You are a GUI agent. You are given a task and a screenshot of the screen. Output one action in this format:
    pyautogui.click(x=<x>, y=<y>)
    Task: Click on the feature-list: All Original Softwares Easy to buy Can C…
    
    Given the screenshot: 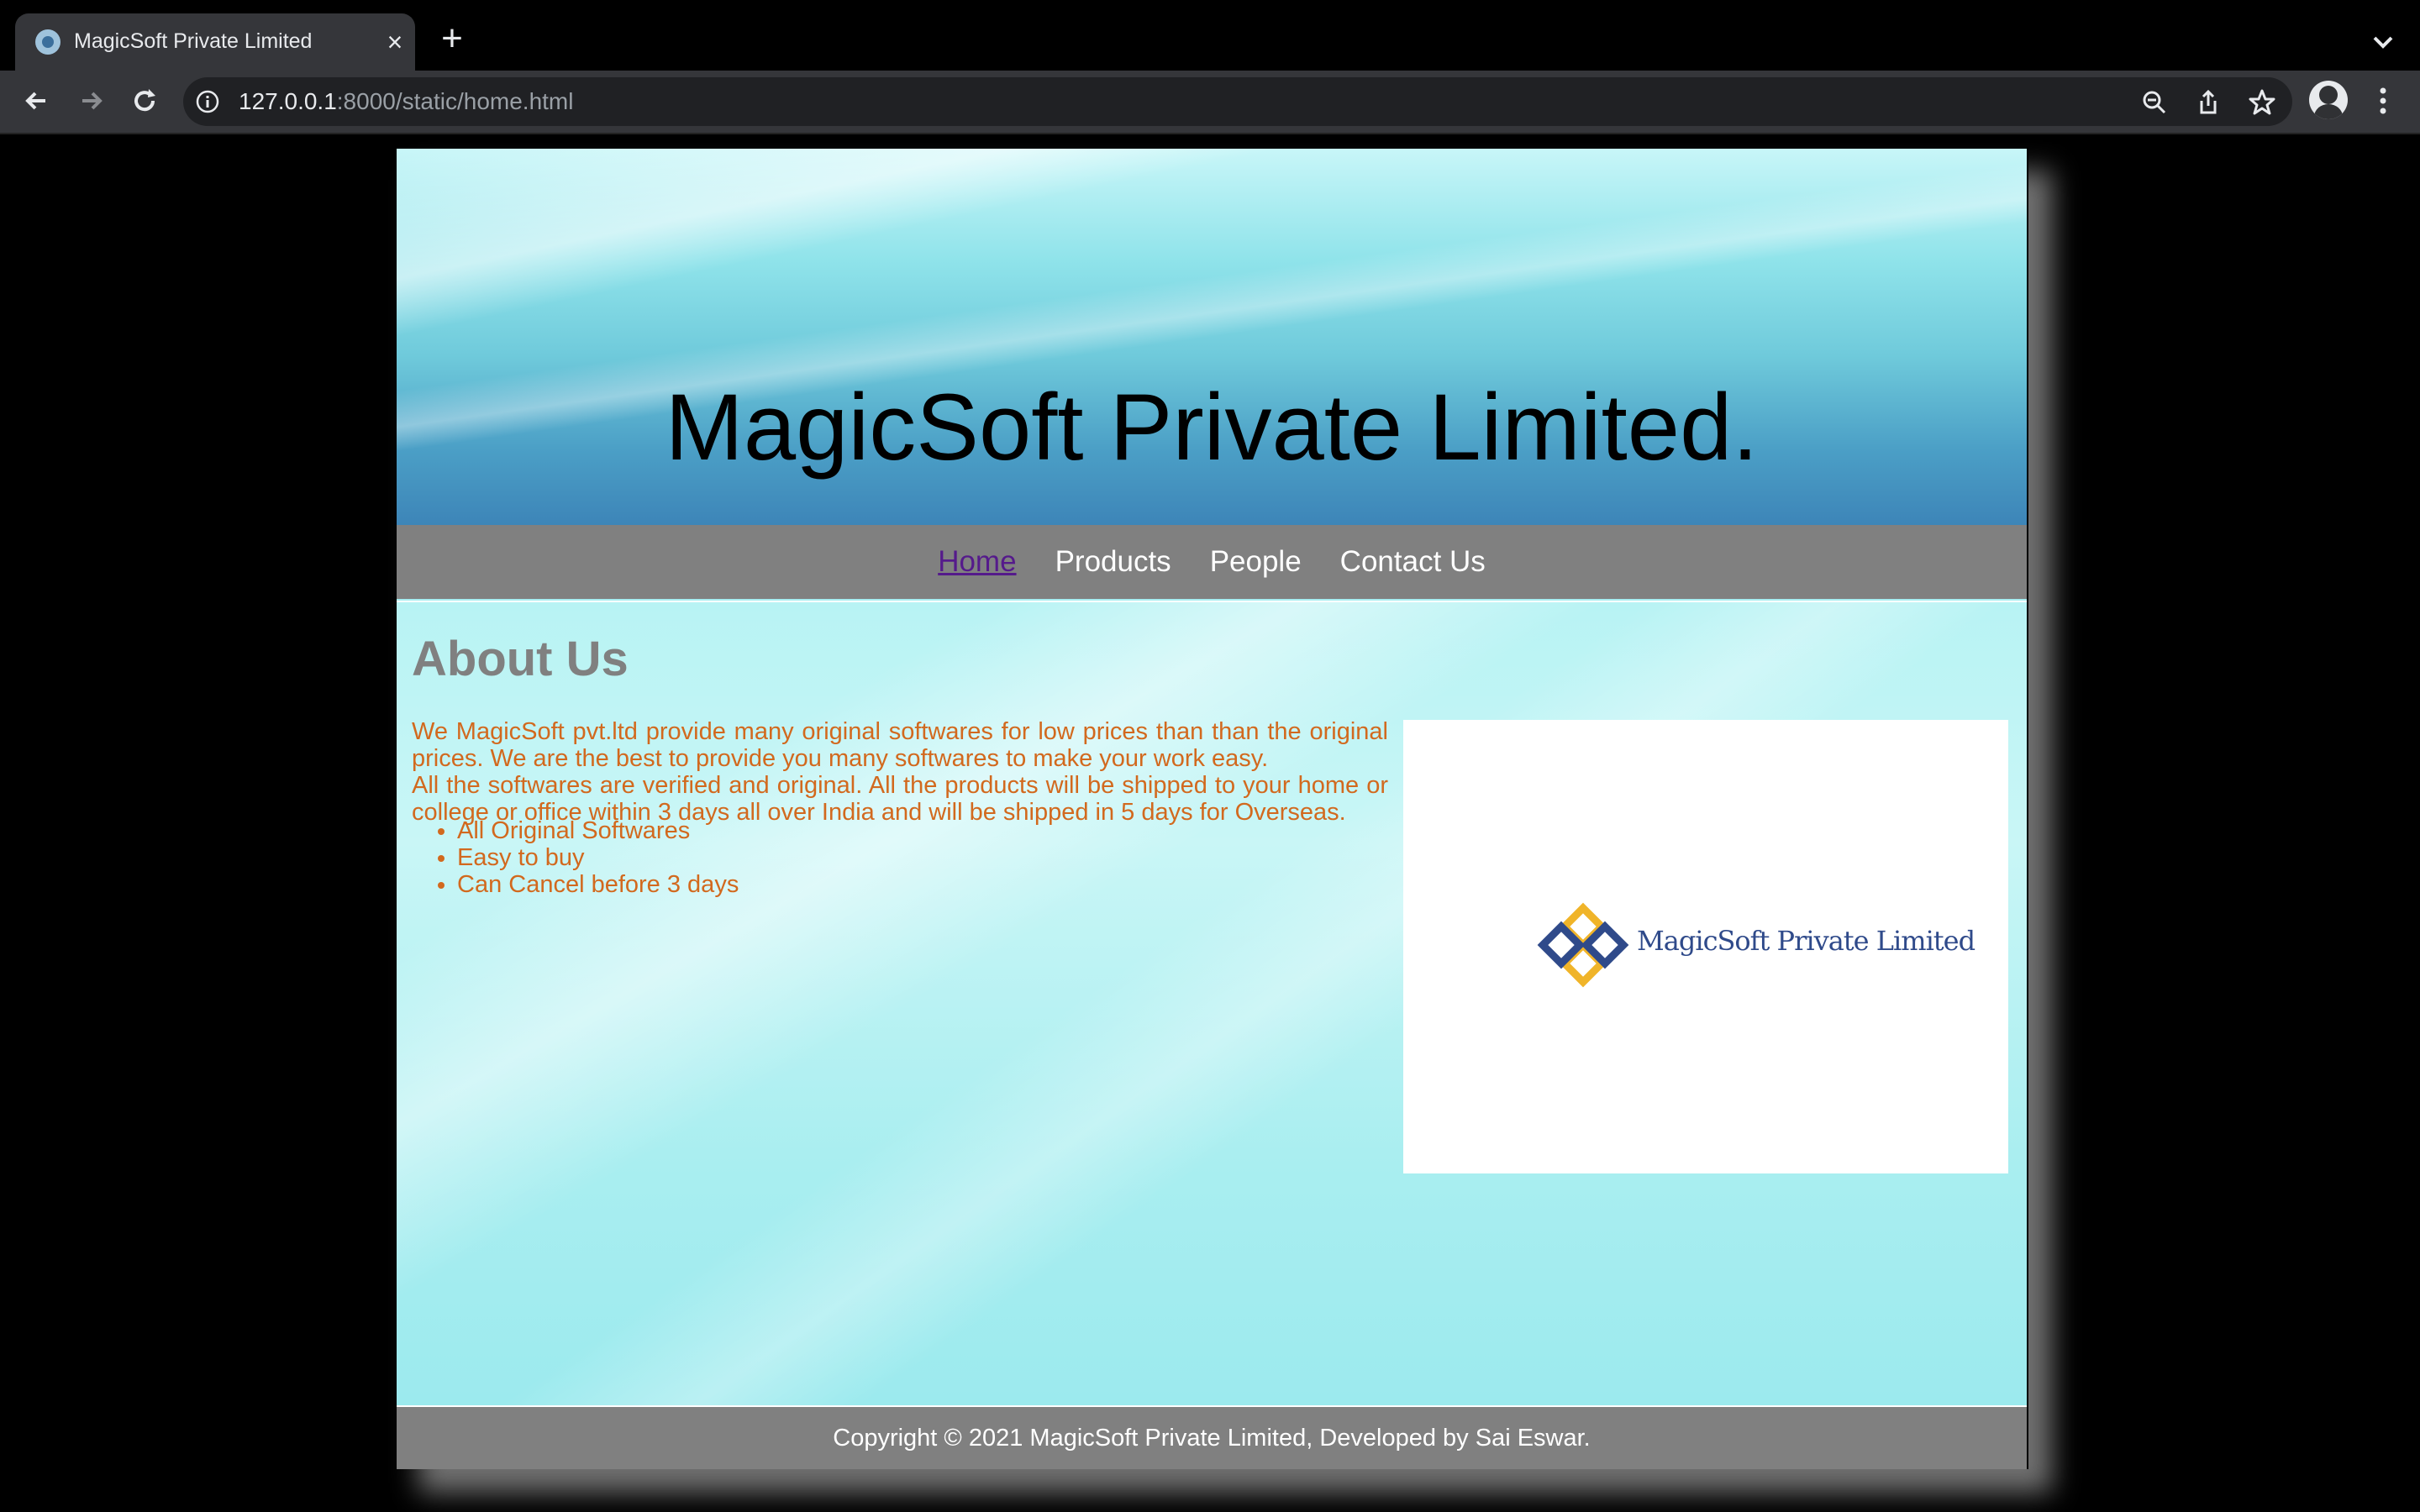 What is the action you would take?
    pyautogui.click(x=583, y=857)
    